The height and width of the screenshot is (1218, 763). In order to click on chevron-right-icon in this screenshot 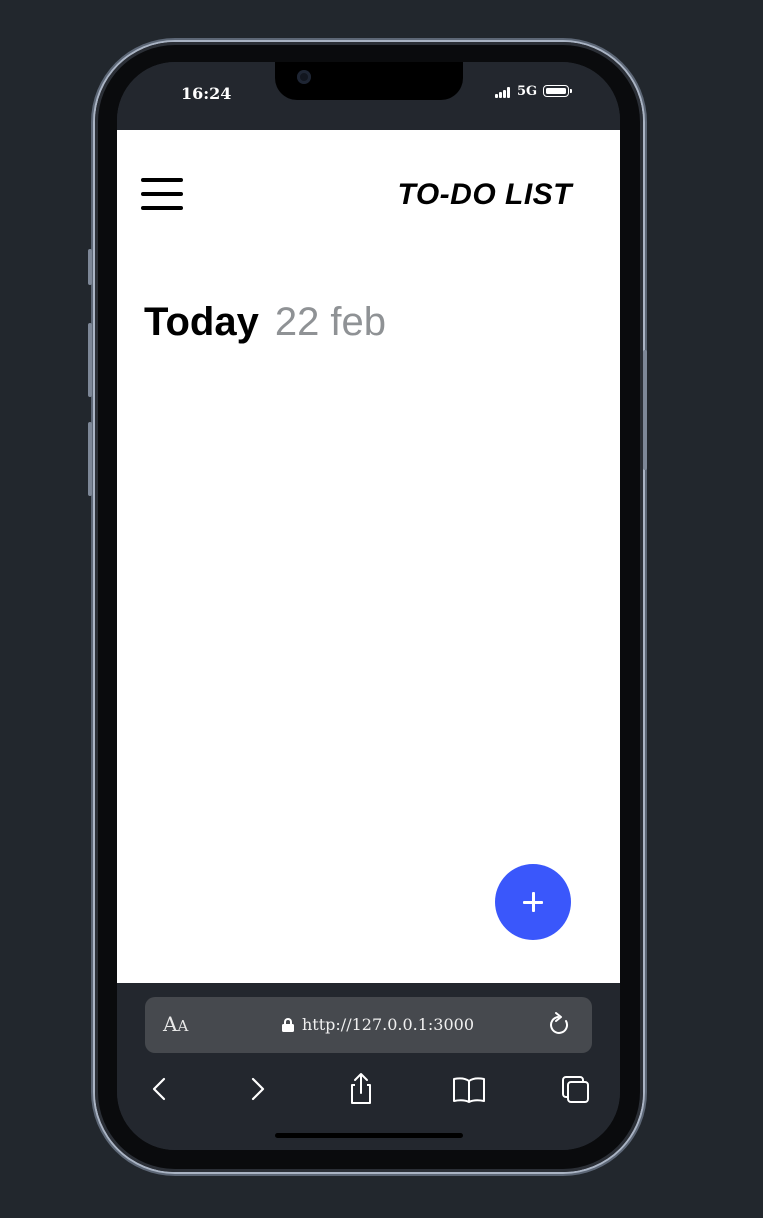, I will do `click(257, 1089)`.